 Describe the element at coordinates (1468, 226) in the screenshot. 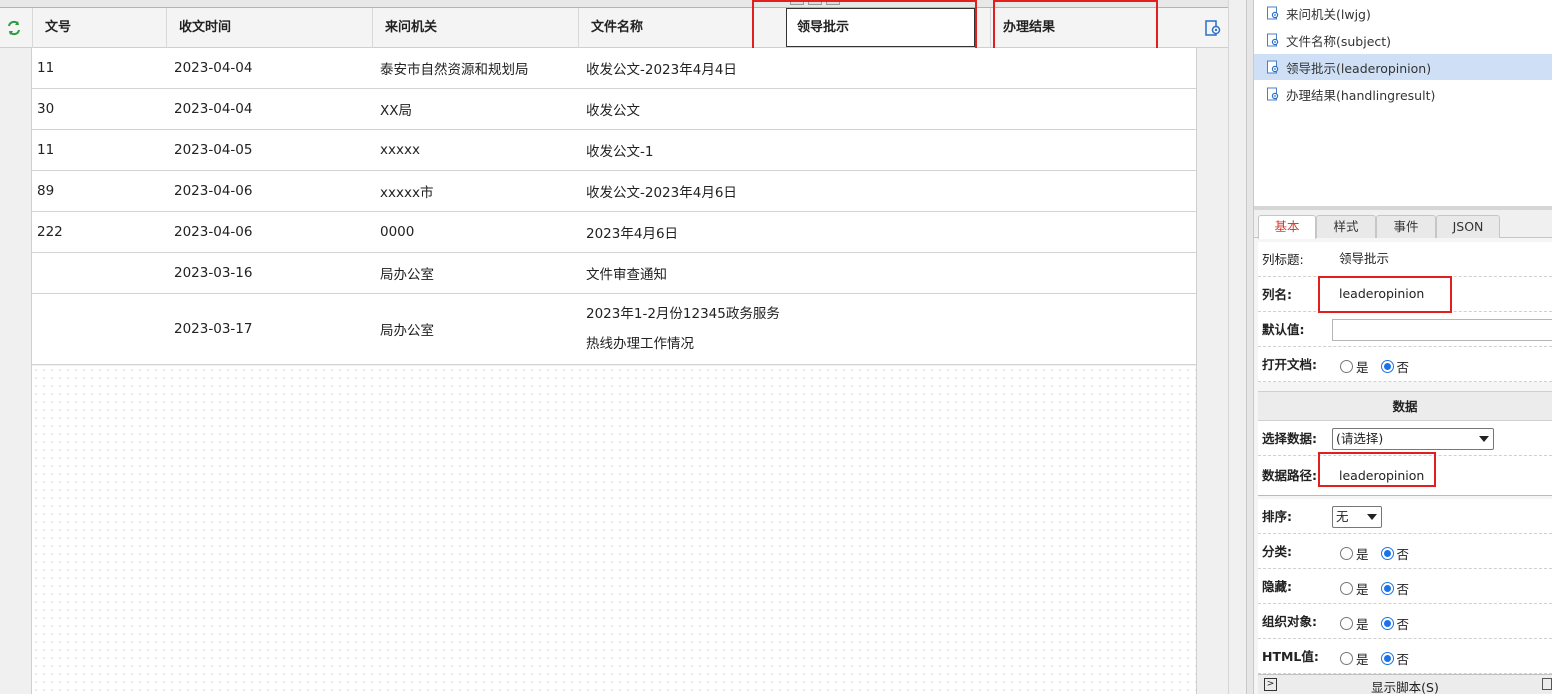

I see `tab-json: JSON` at that location.